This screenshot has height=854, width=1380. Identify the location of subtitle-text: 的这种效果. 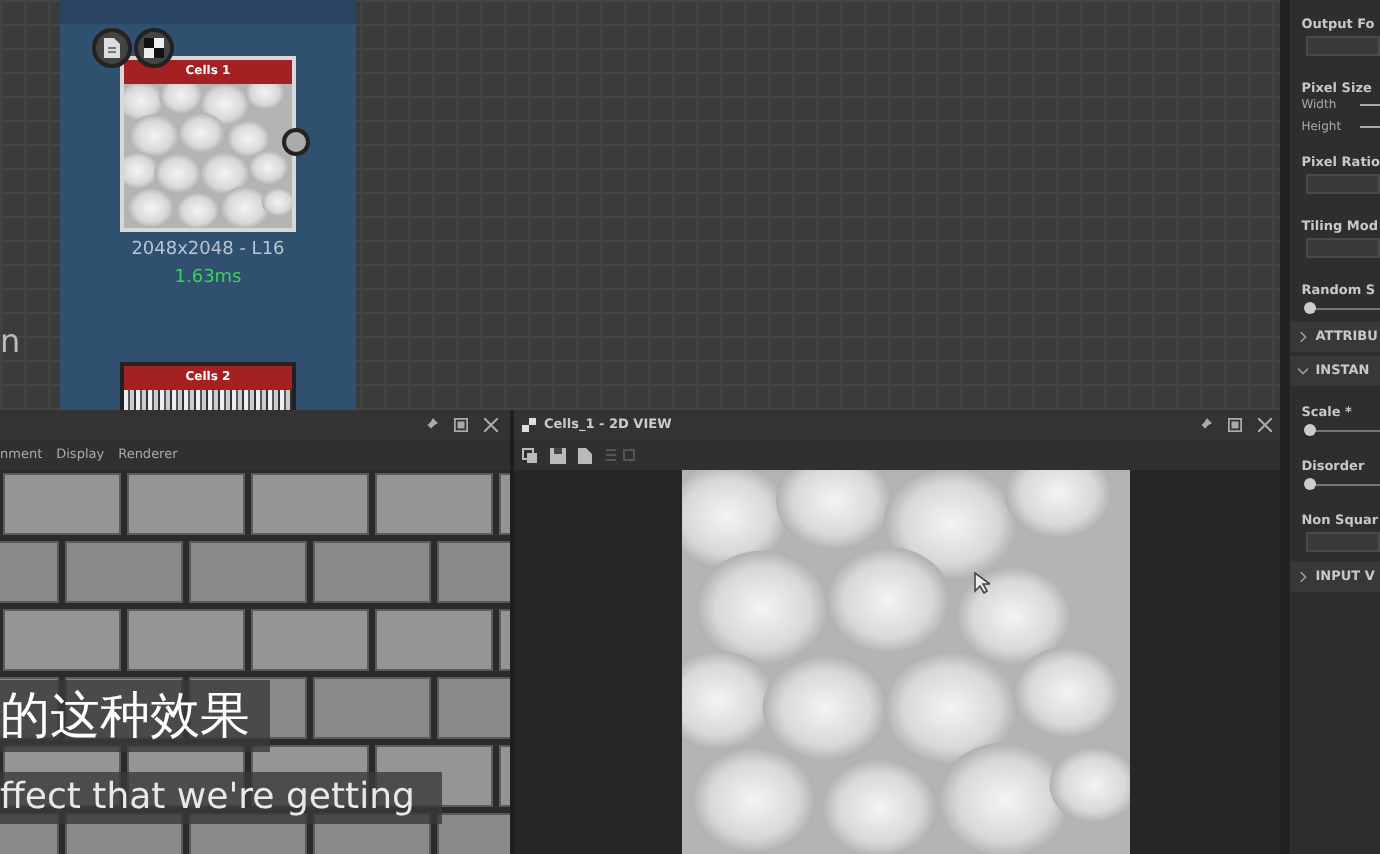
(135, 716).